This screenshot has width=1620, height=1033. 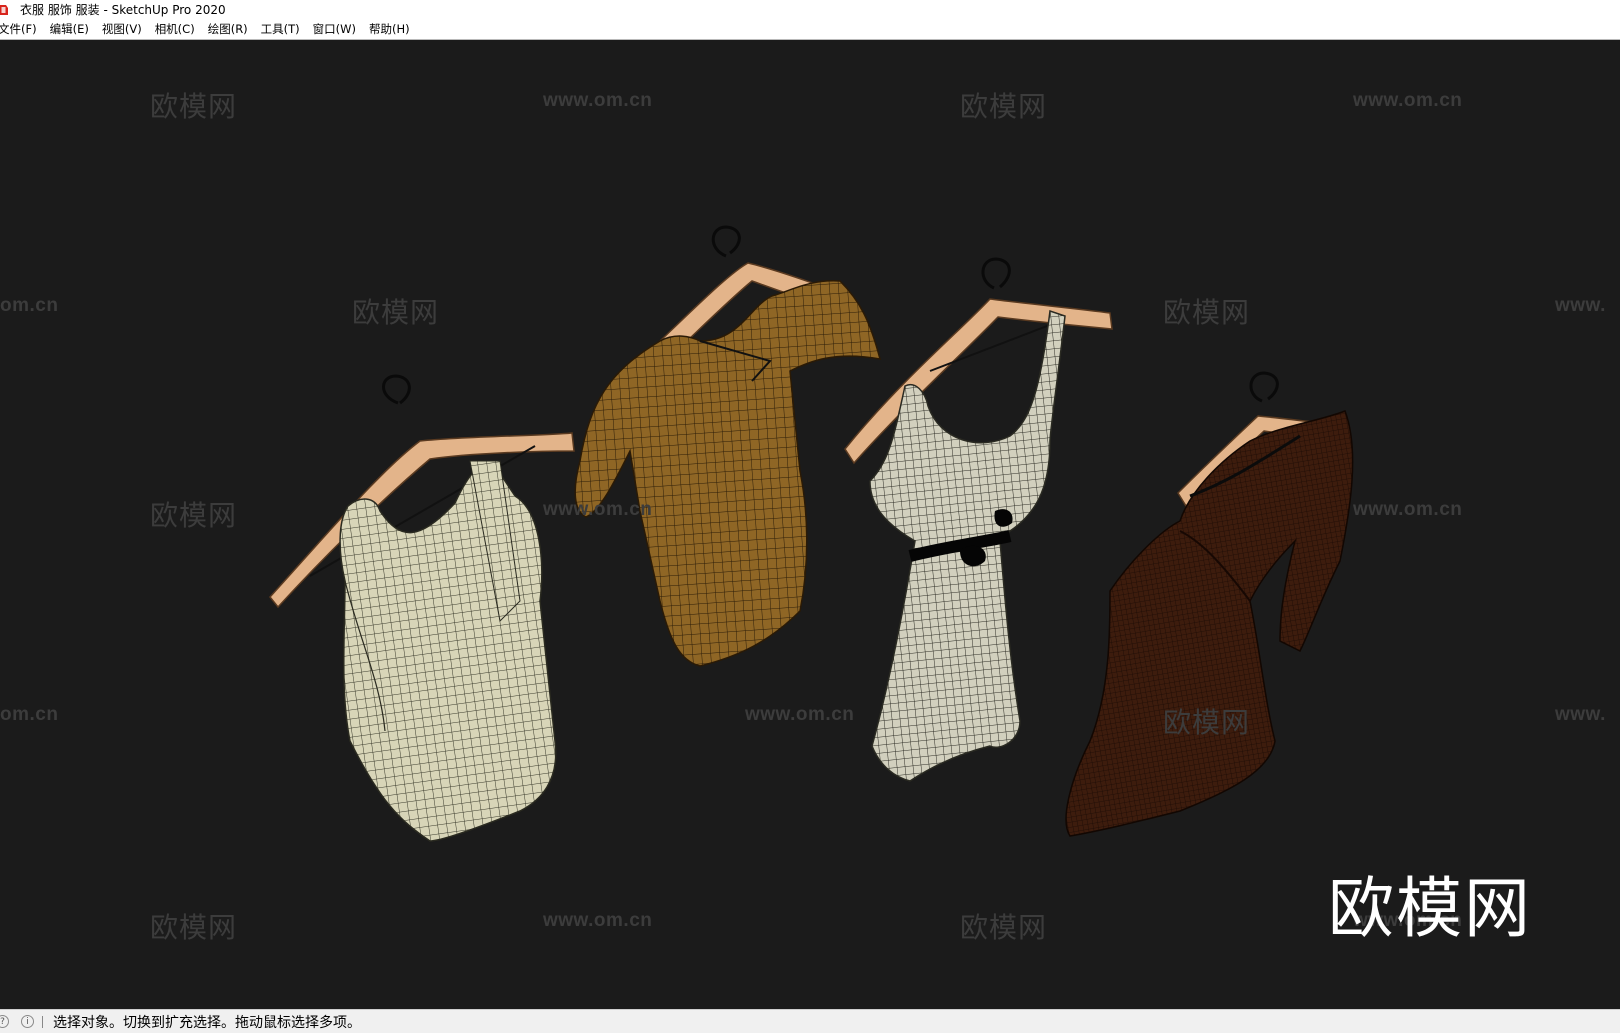 I want to click on window-title: 衣服 服饰 服装 - SketchUp Pro 2020, so click(x=123, y=10).